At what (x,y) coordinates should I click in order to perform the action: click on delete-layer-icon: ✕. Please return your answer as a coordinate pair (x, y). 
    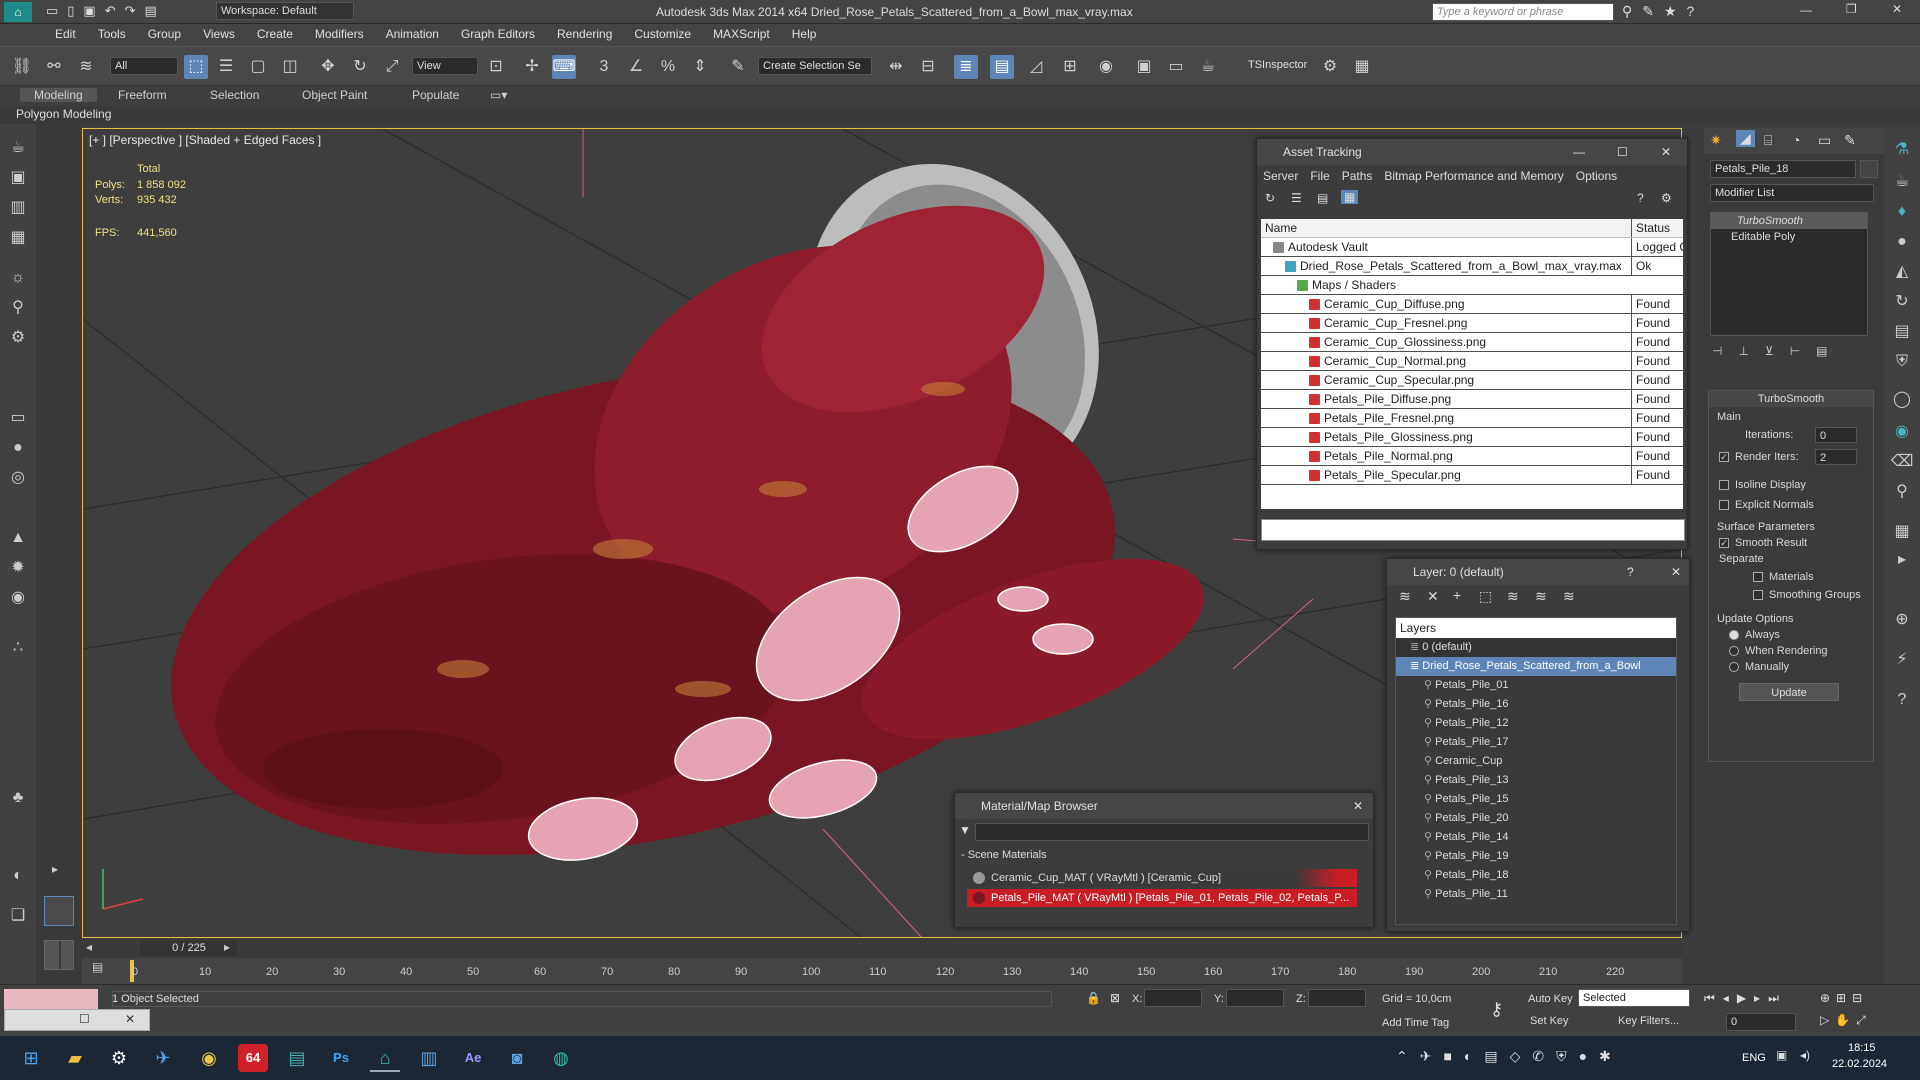
    Looking at the image, I should click on (1433, 596).